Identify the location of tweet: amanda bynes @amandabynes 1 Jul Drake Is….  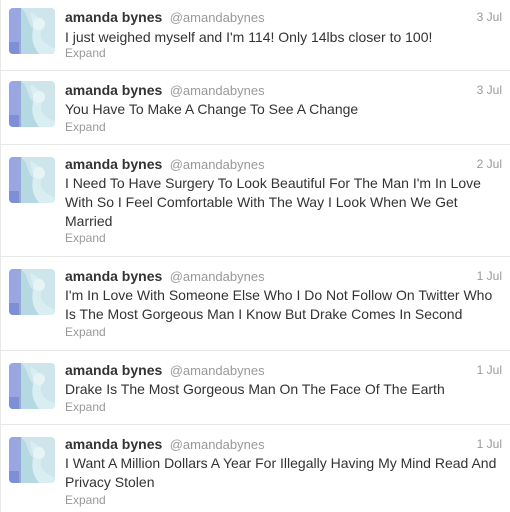
(255, 388).